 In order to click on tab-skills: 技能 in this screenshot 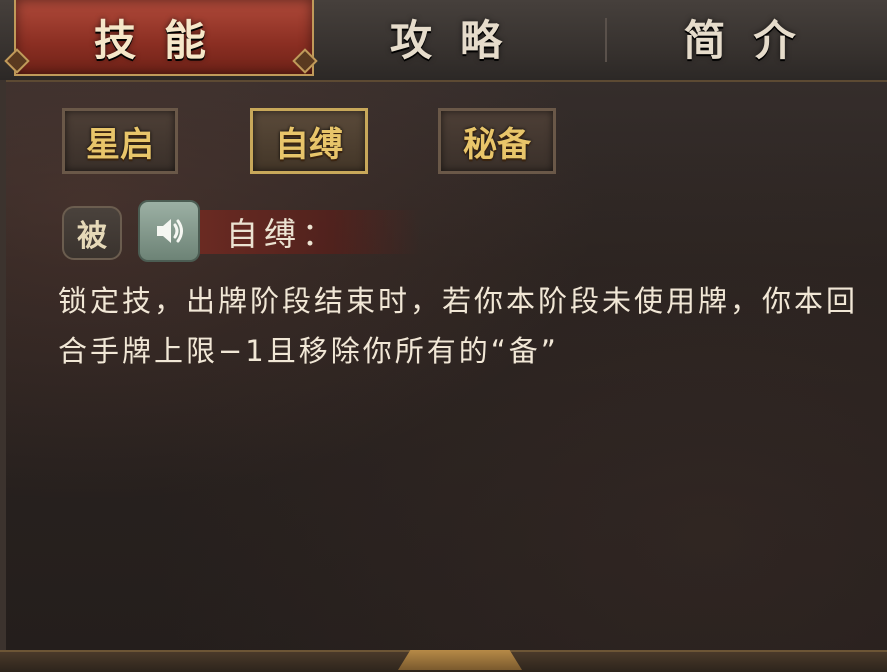, I will do `click(164, 38)`.